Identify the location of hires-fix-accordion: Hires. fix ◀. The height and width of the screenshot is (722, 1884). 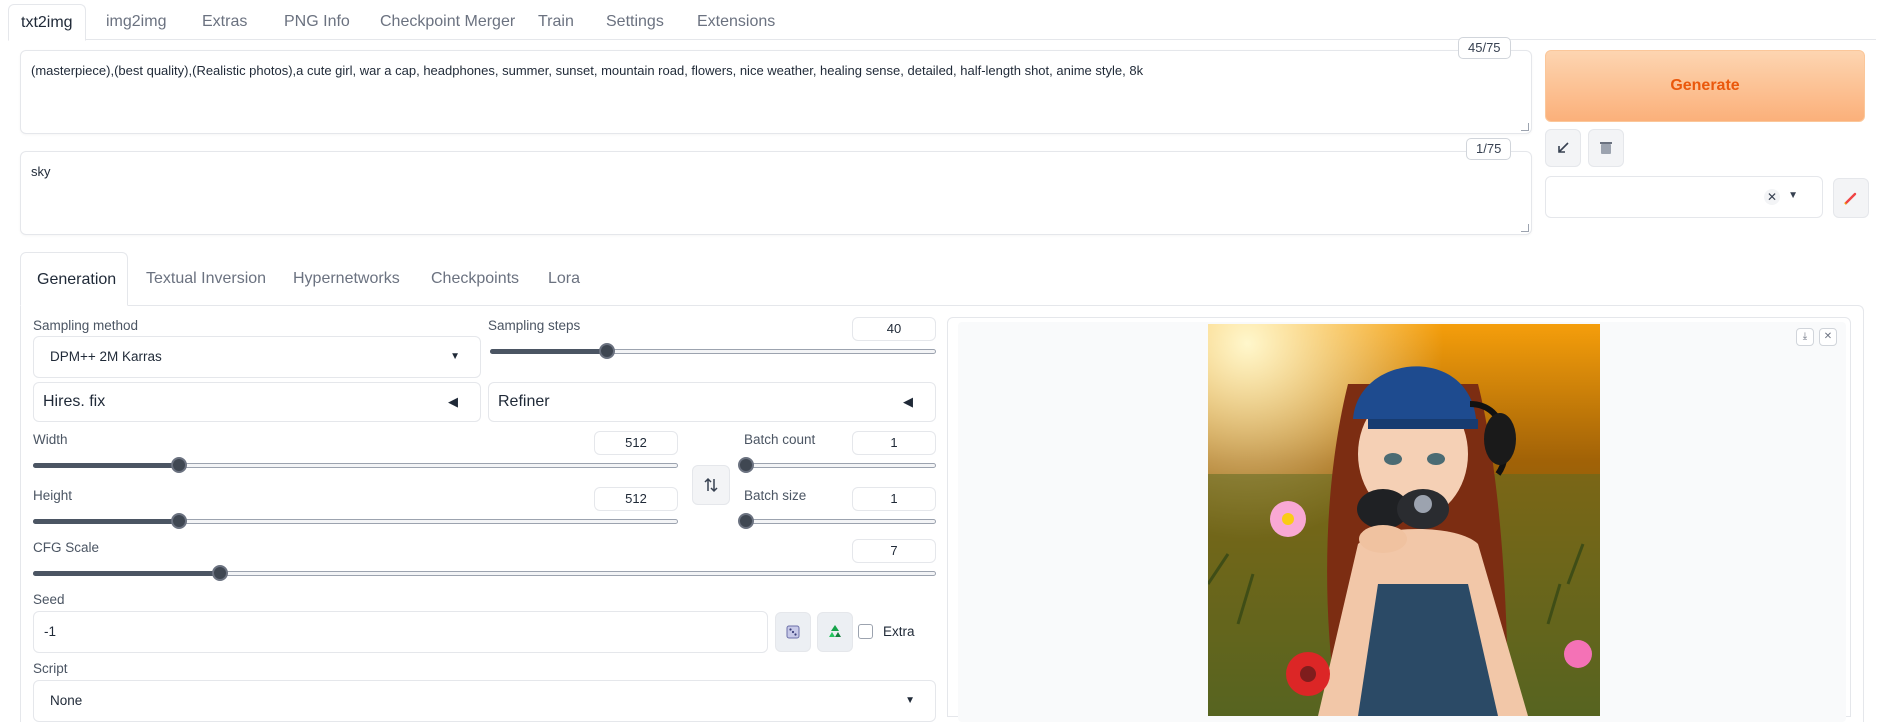
(257, 402).